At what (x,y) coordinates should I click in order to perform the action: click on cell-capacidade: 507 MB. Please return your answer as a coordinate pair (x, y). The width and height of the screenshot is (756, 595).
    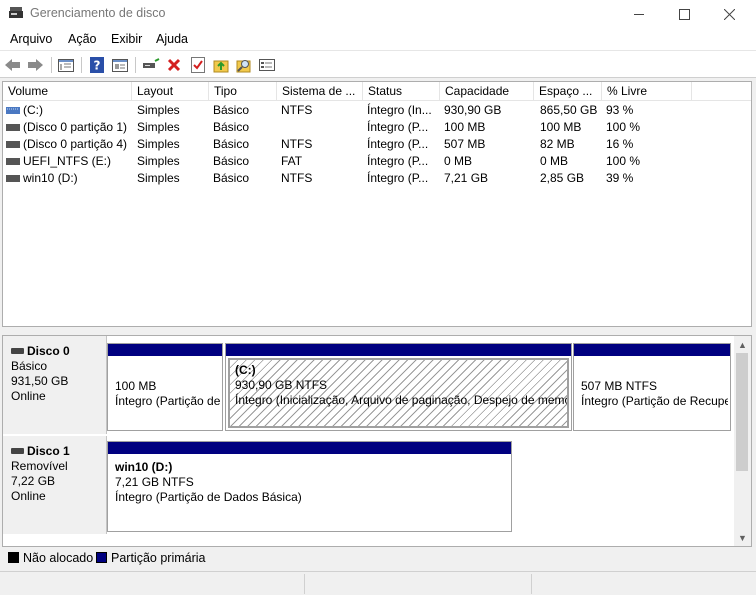
    Looking at the image, I should click on (465, 144).